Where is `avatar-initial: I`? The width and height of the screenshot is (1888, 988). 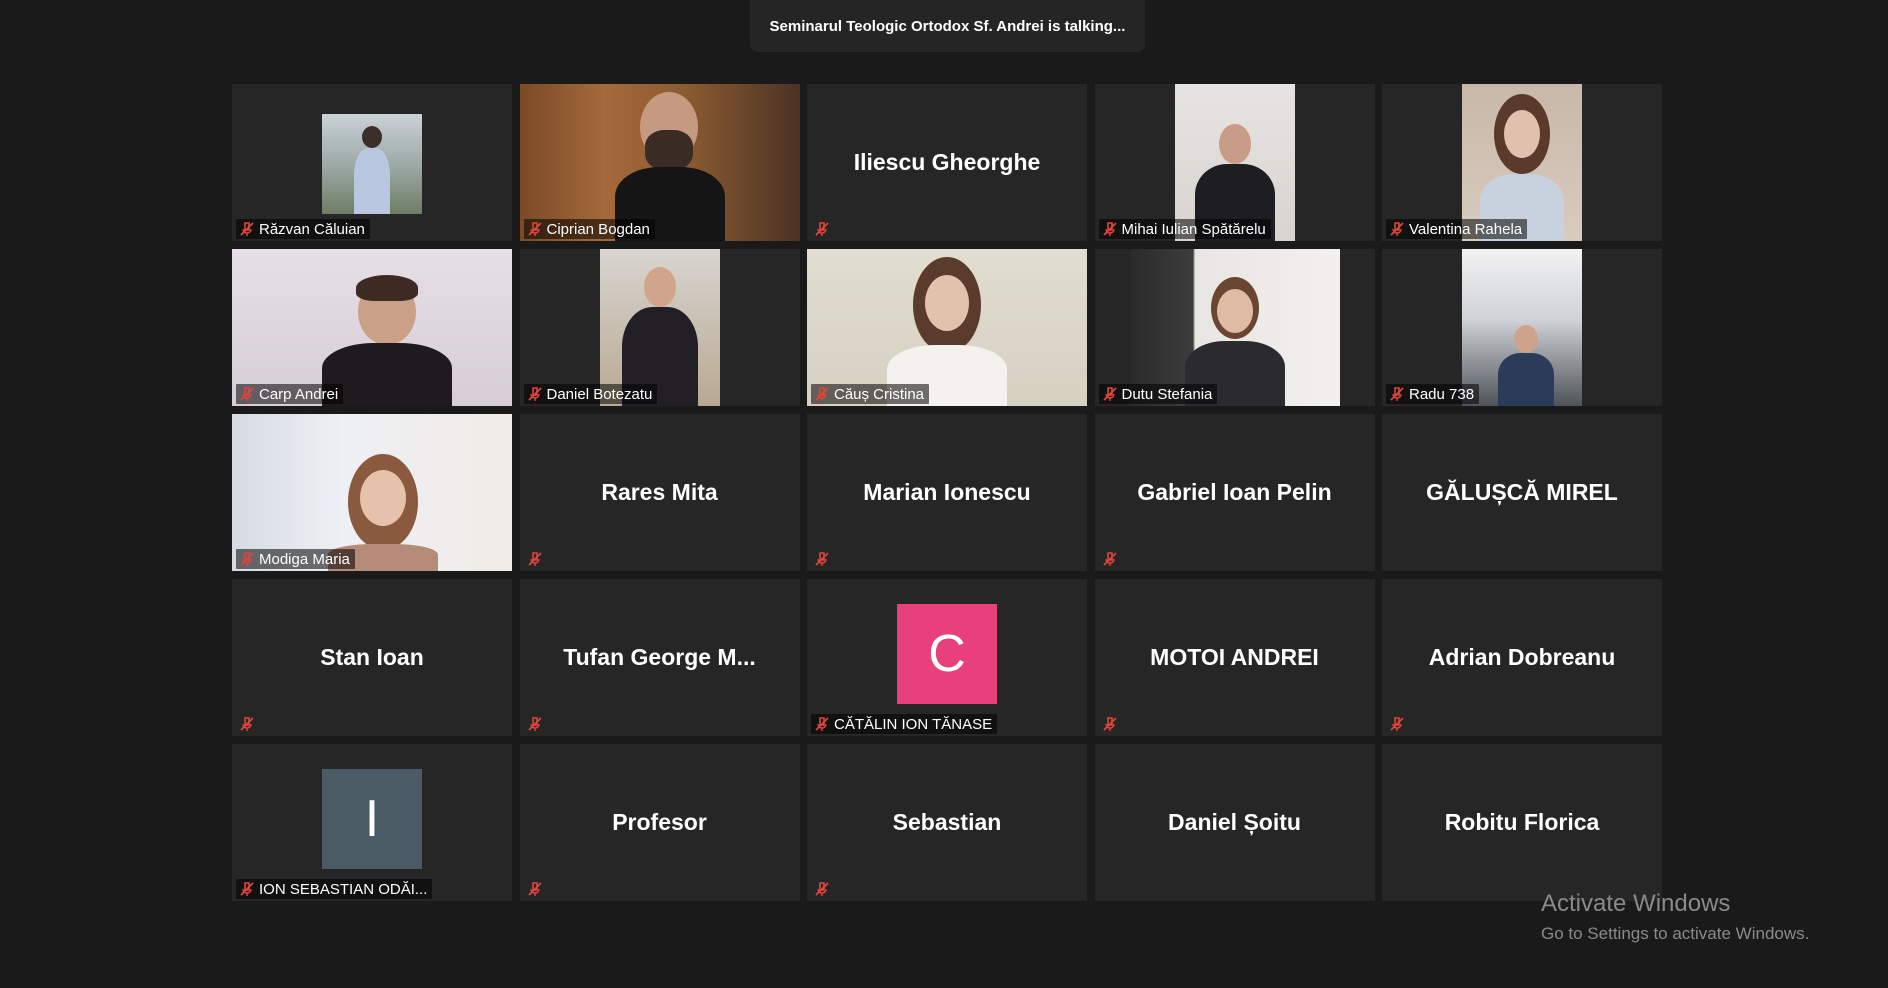
avatar-initial: I is located at coordinates (372, 818).